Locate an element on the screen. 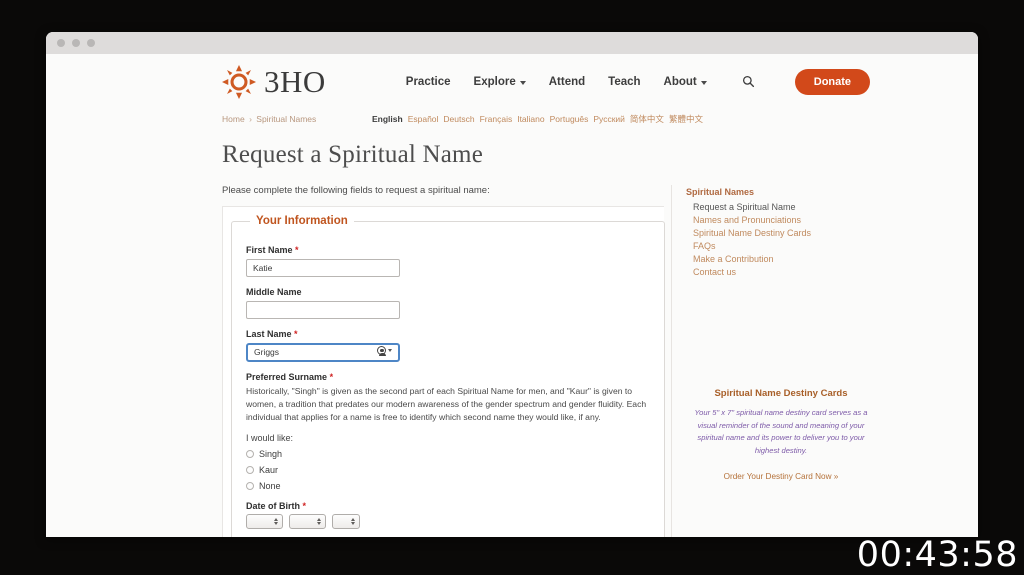 The image size is (1024, 575). radio-option-singh: Singh is located at coordinates (448, 454).